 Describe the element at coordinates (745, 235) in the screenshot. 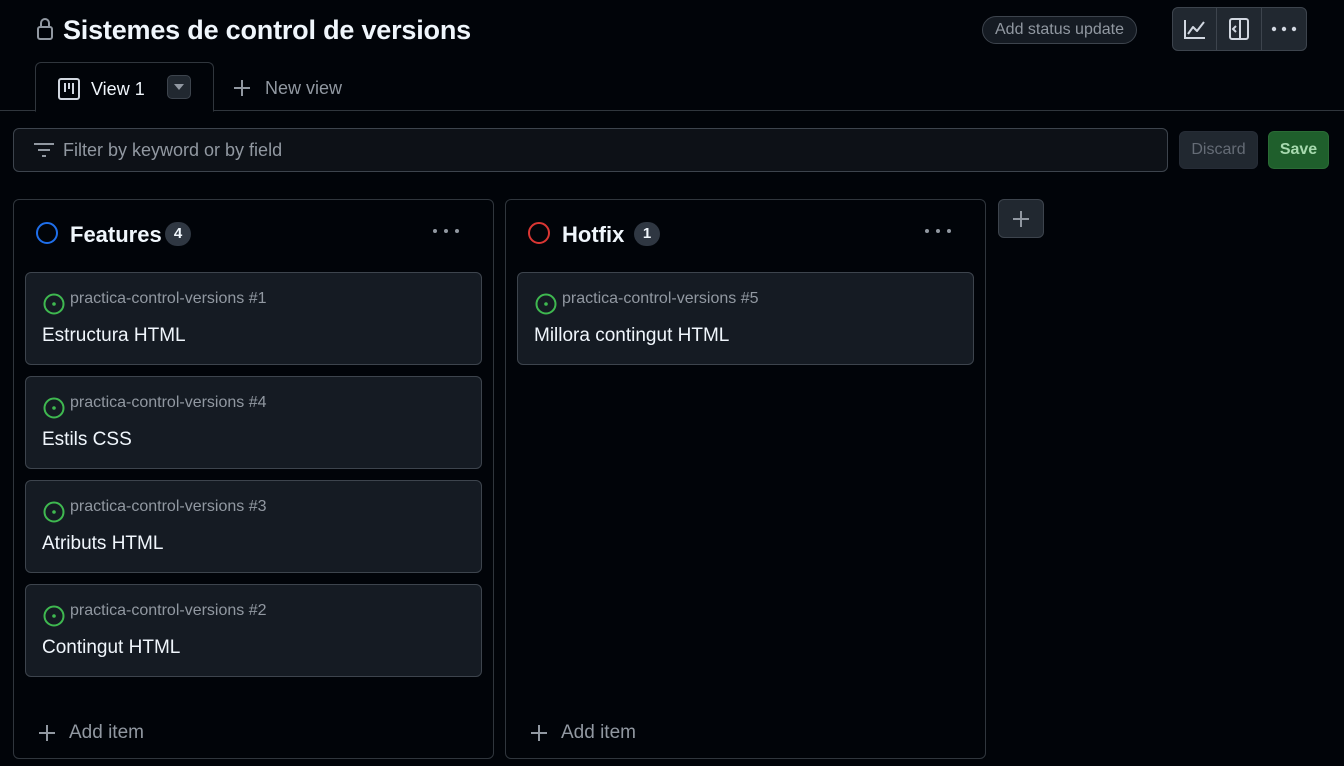

I see `column-header: Hotfix 1` at that location.